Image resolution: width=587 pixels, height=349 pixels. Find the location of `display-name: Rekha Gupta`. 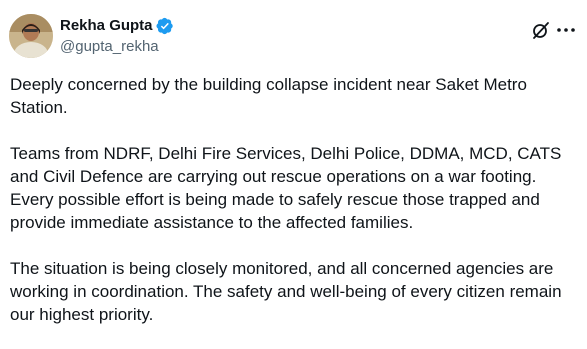

display-name: Rekha Gupta is located at coordinates (106, 26).